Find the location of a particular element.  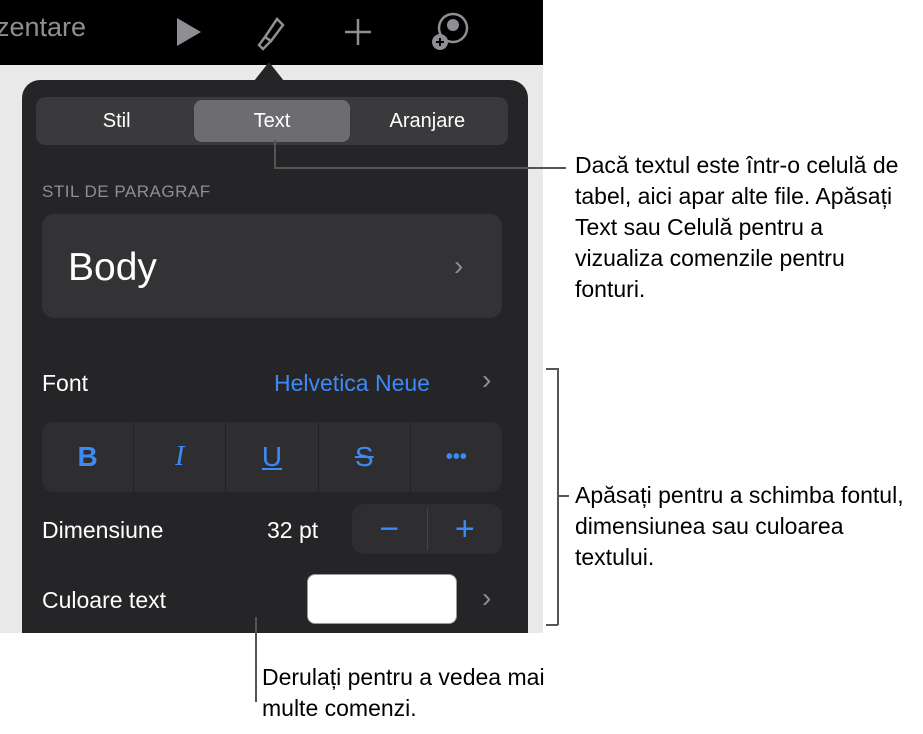

text-color-swatch is located at coordinates (382, 599).